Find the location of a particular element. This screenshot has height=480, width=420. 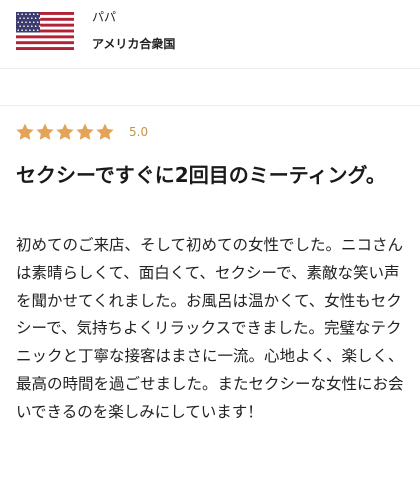

reviewer-name: パパ is located at coordinates (104, 17).